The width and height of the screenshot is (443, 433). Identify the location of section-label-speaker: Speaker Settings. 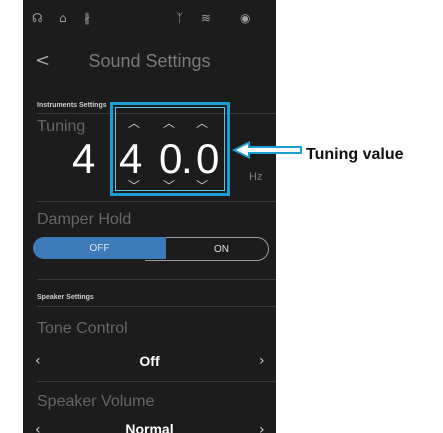
(65, 297).